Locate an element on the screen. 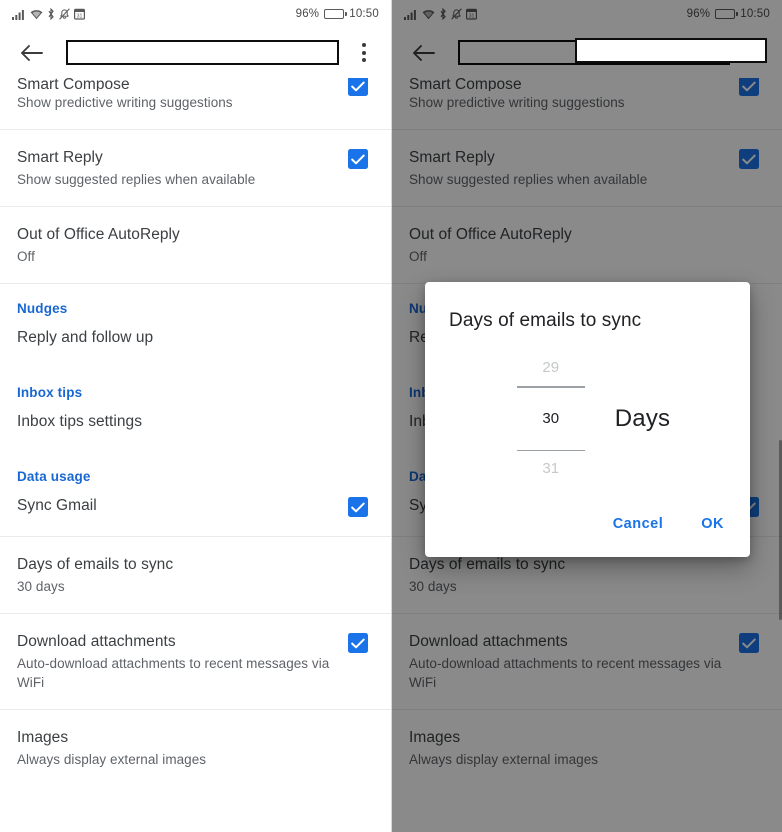 This screenshot has height=832, width=782. list-item-days-of-emails-to-sync: Days of emails to sync 30 days is located at coordinates (195, 575).